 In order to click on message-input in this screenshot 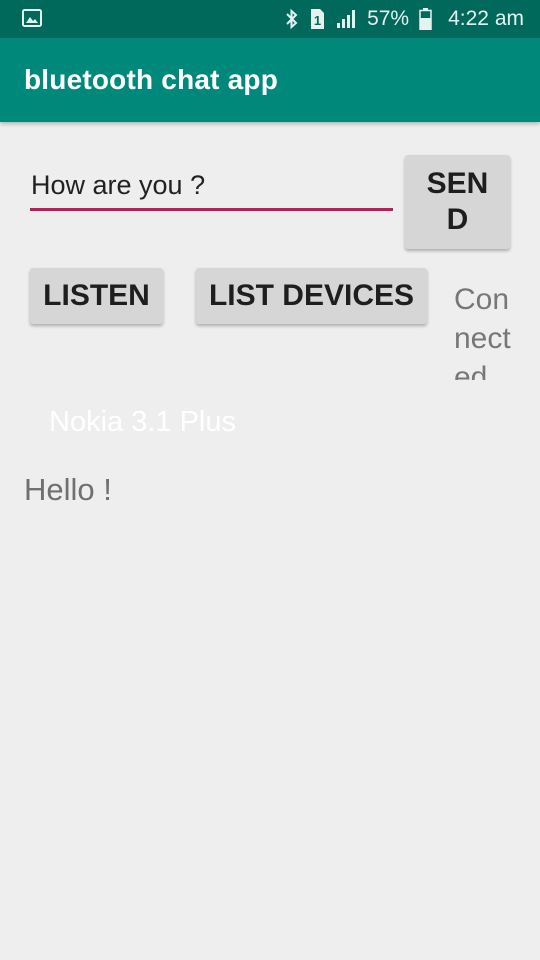, I will do `click(212, 185)`.